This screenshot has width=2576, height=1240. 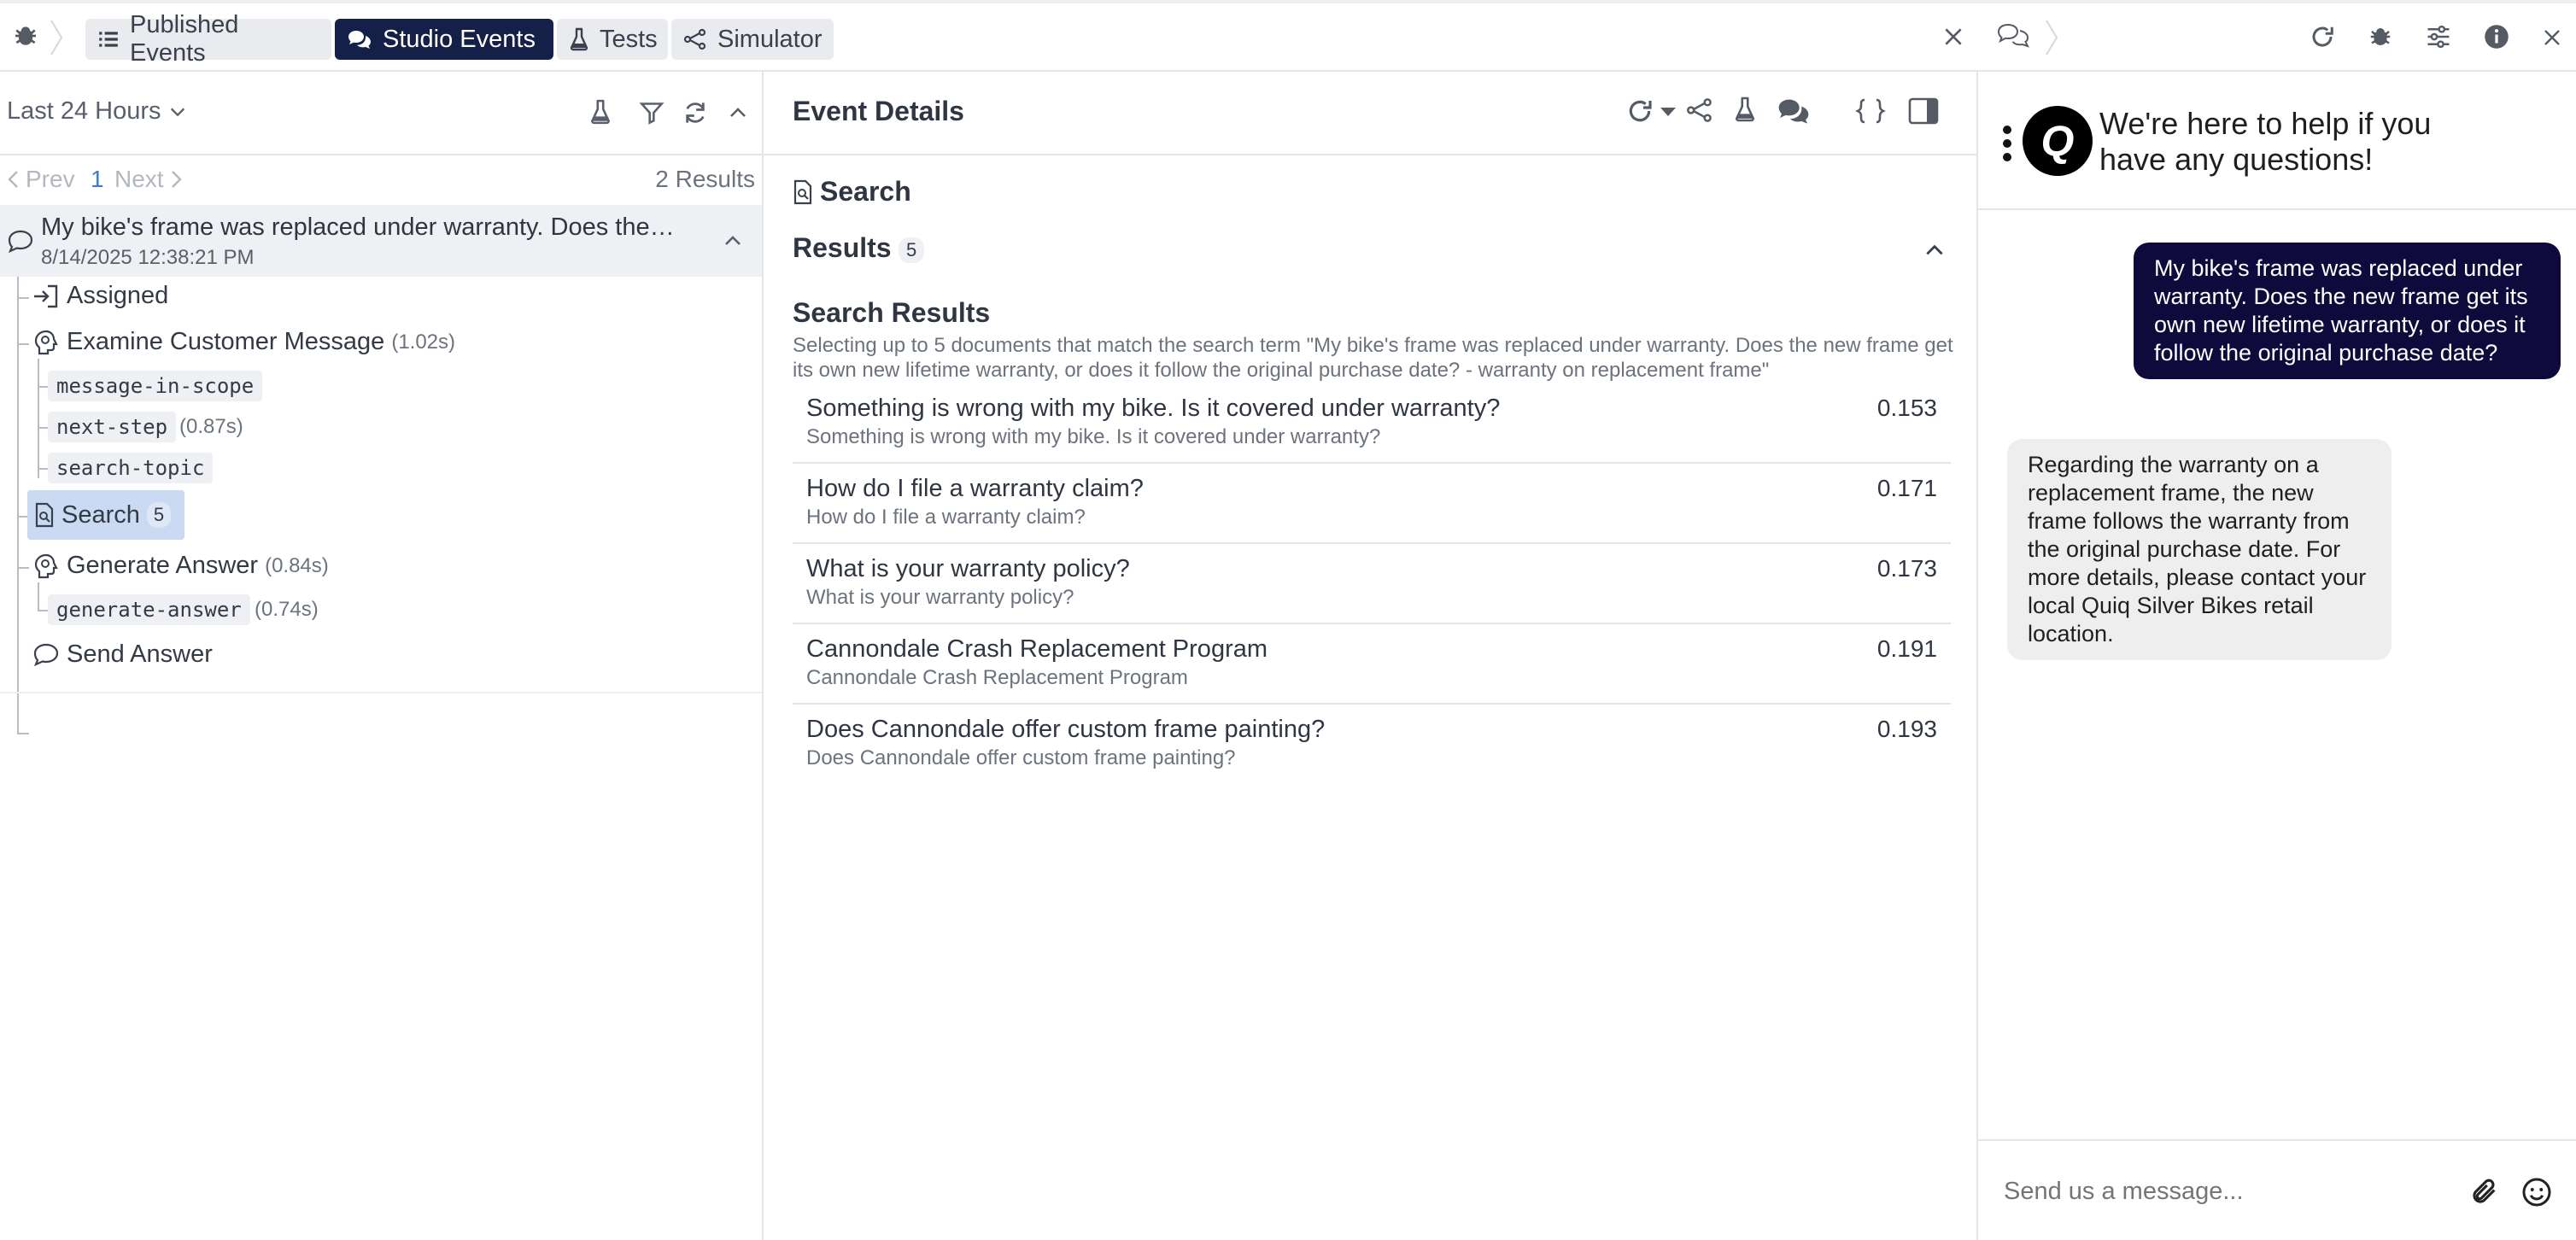 What do you see at coordinates (118, 295) in the screenshot?
I see `tree-node-label: Assigned` at bounding box center [118, 295].